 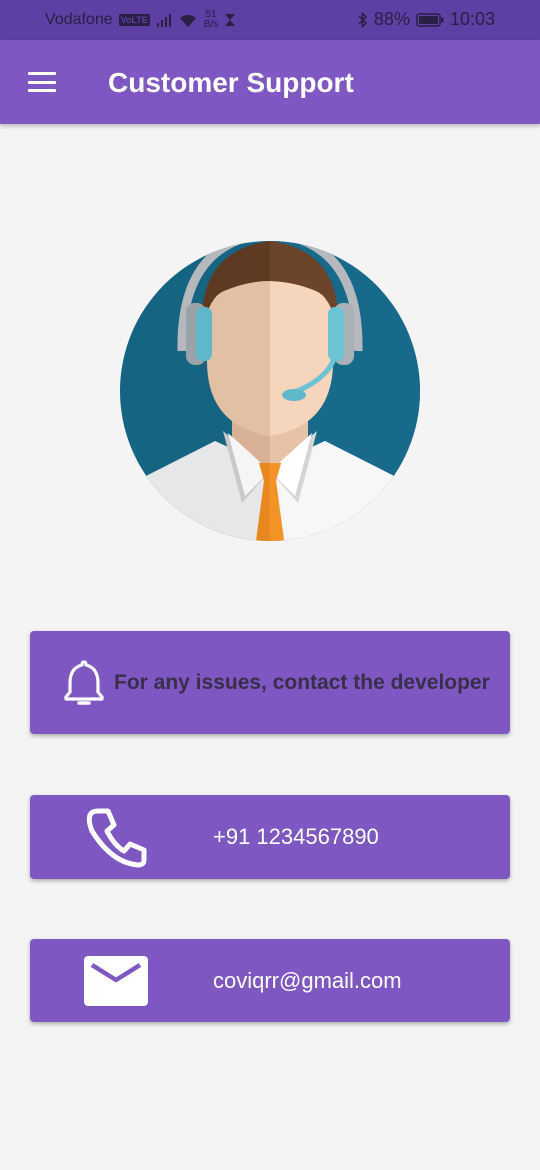 I want to click on bluetooth-icon, so click(x=362, y=19).